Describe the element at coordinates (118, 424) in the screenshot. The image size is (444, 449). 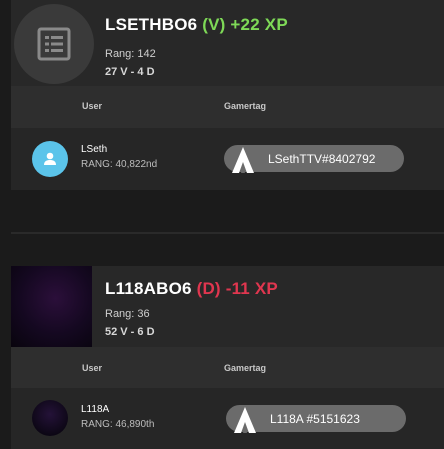
I see `player-rank: RANG: 46,890th` at that location.